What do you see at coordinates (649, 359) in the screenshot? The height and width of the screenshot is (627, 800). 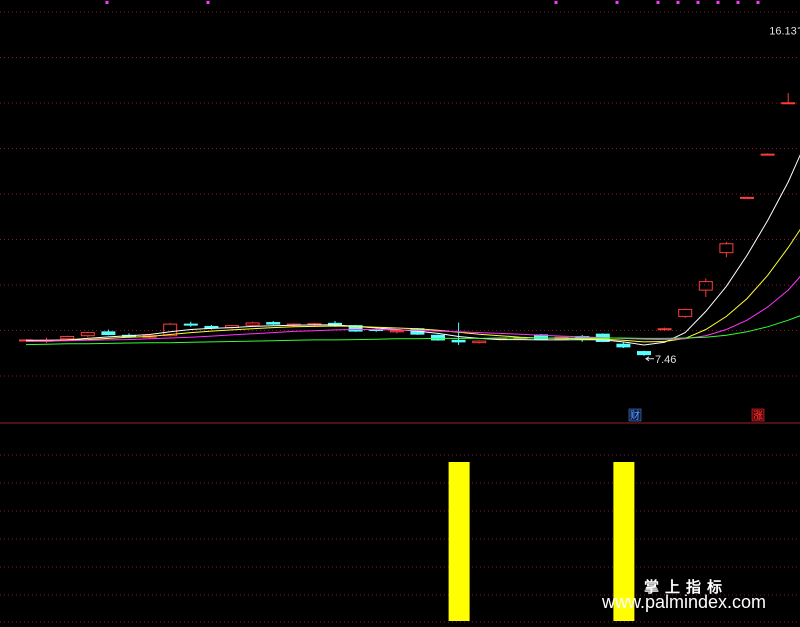 I see `low-arrow-icon` at bounding box center [649, 359].